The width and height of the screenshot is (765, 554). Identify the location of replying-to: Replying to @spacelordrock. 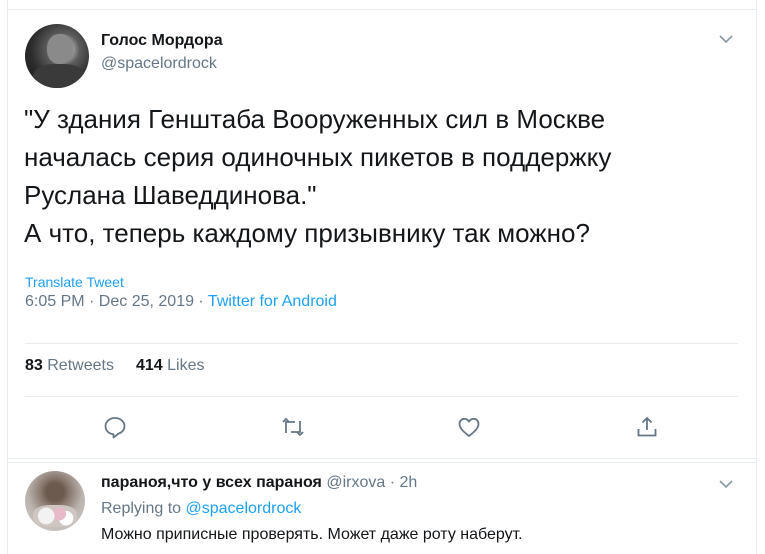
(201, 509).